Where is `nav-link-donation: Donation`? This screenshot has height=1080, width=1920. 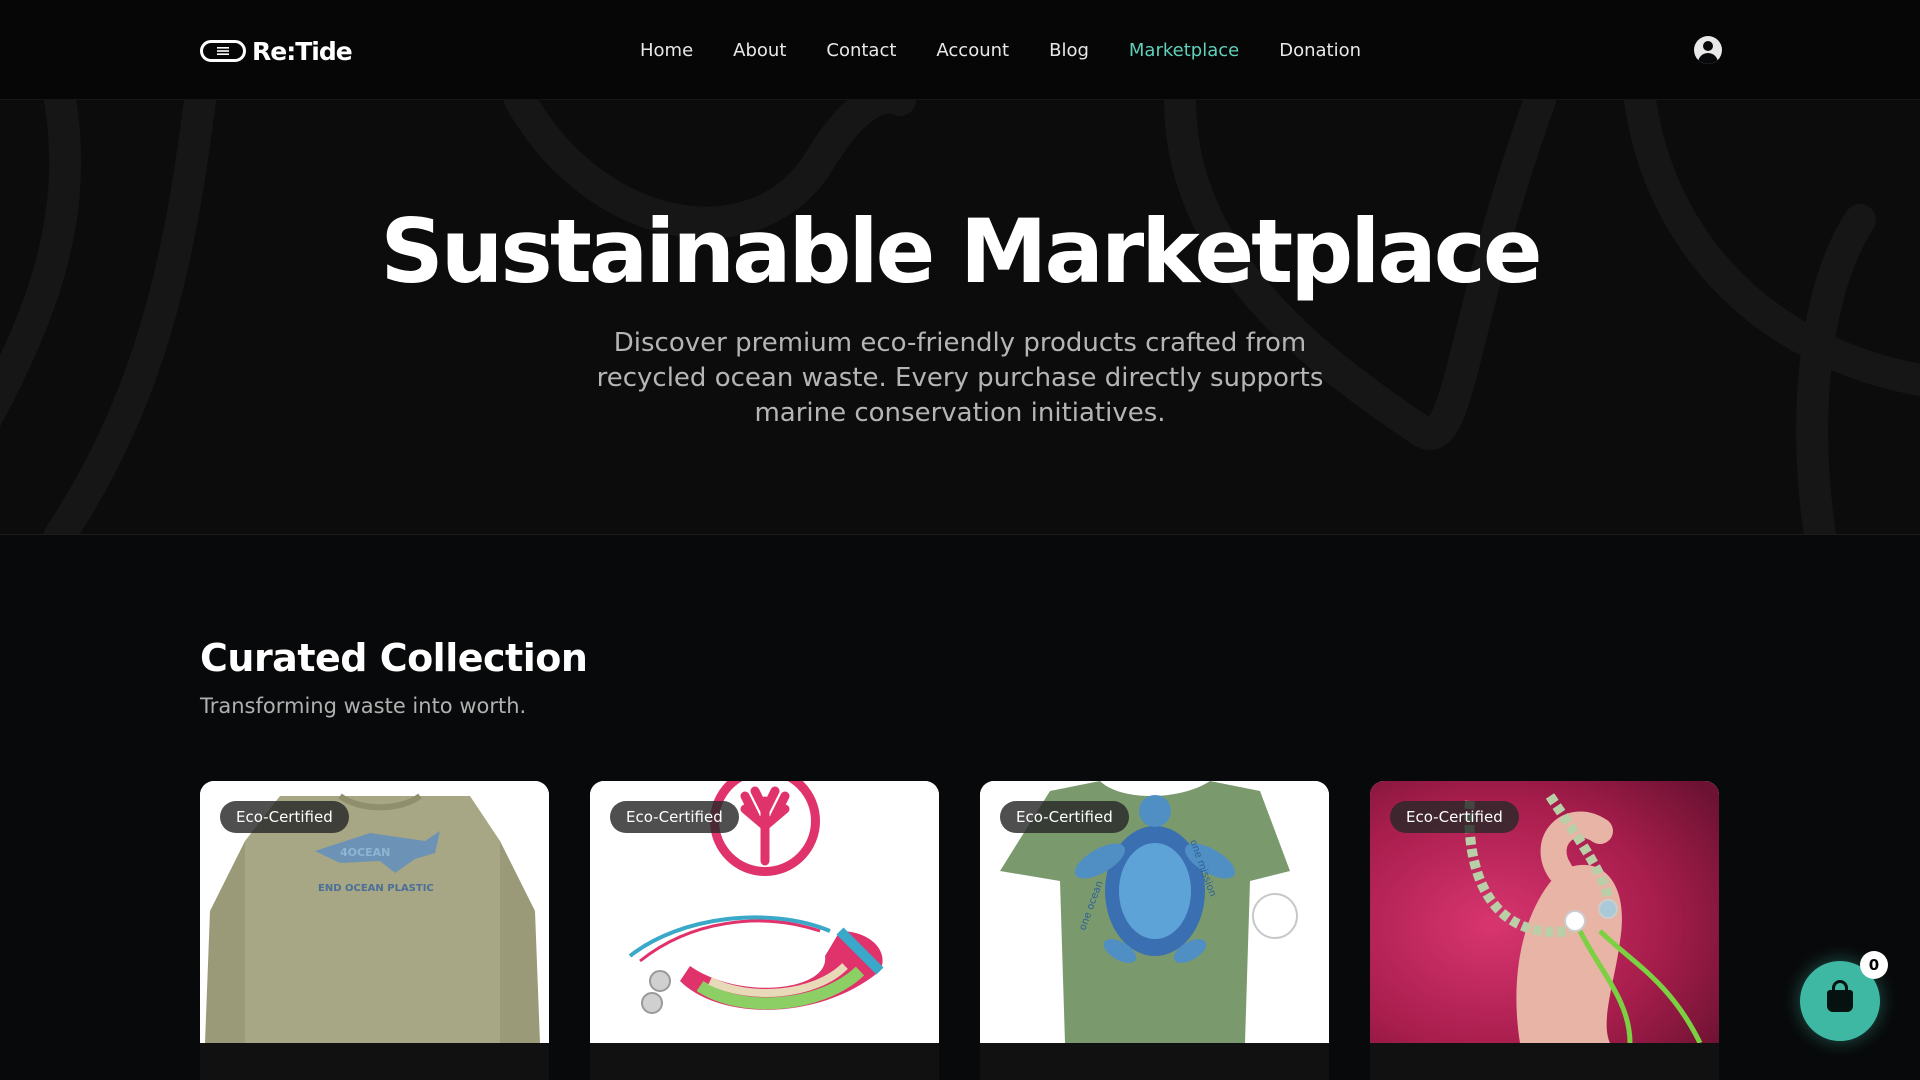 nav-link-donation: Donation is located at coordinates (1320, 50).